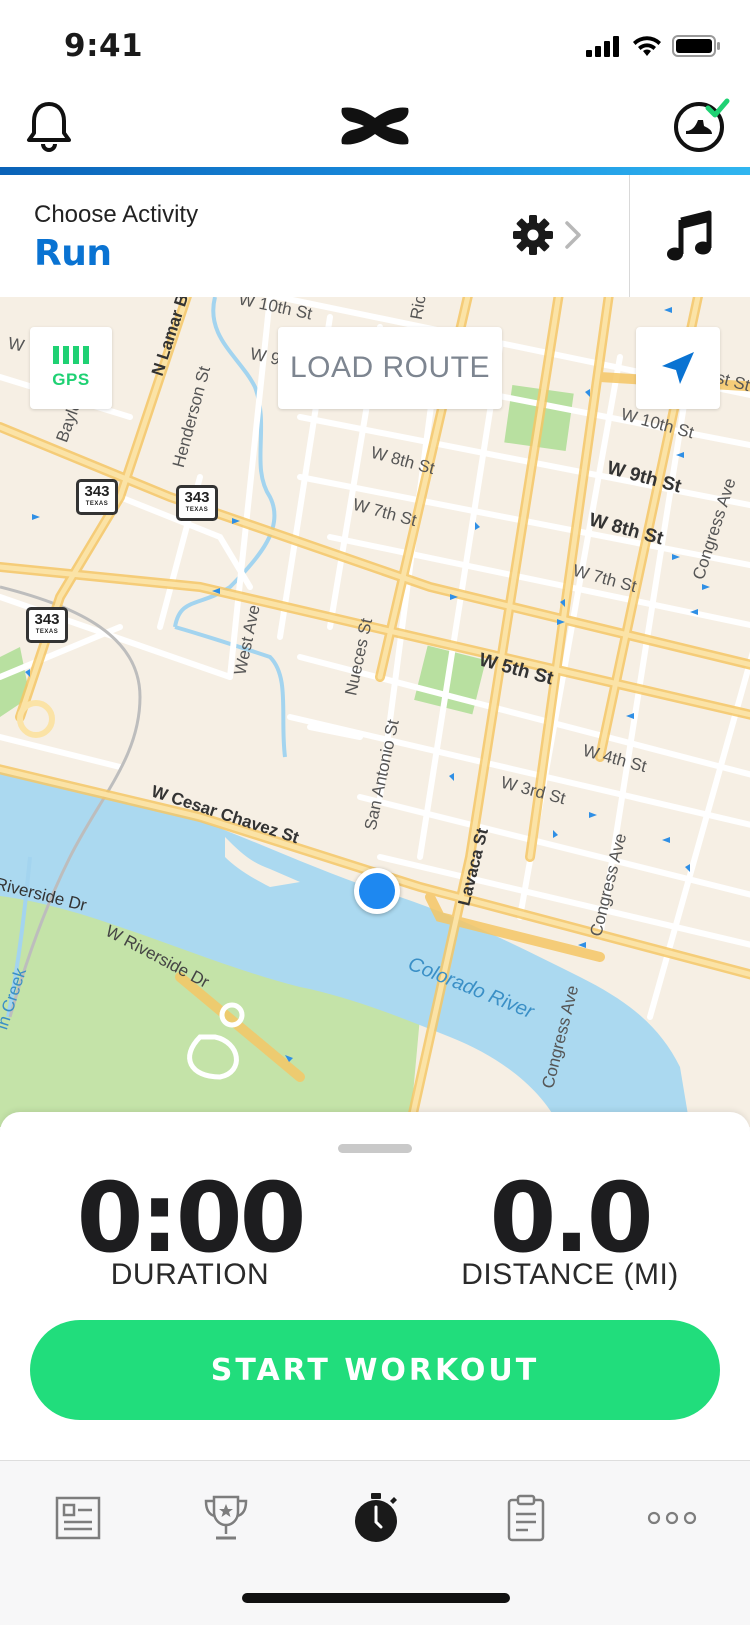 The image size is (750, 1625). Describe the element at coordinates (647, 46) in the screenshot. I see `wifi-icon` at that location.